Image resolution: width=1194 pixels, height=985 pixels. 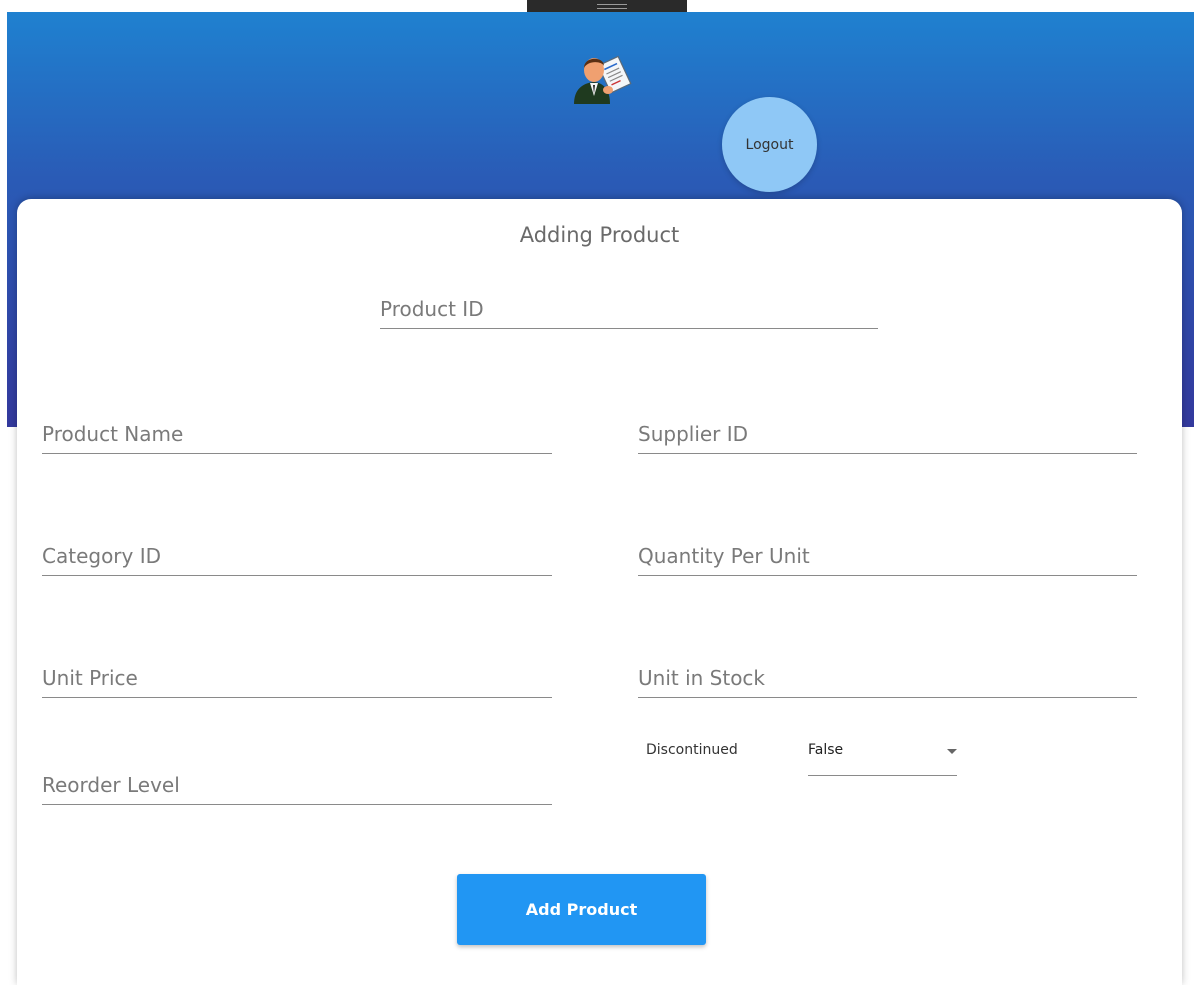 What do you see at coordinates (601, 75) in the screenshot?
I see `user-avatar-icon` at bounding box center [601, 75].